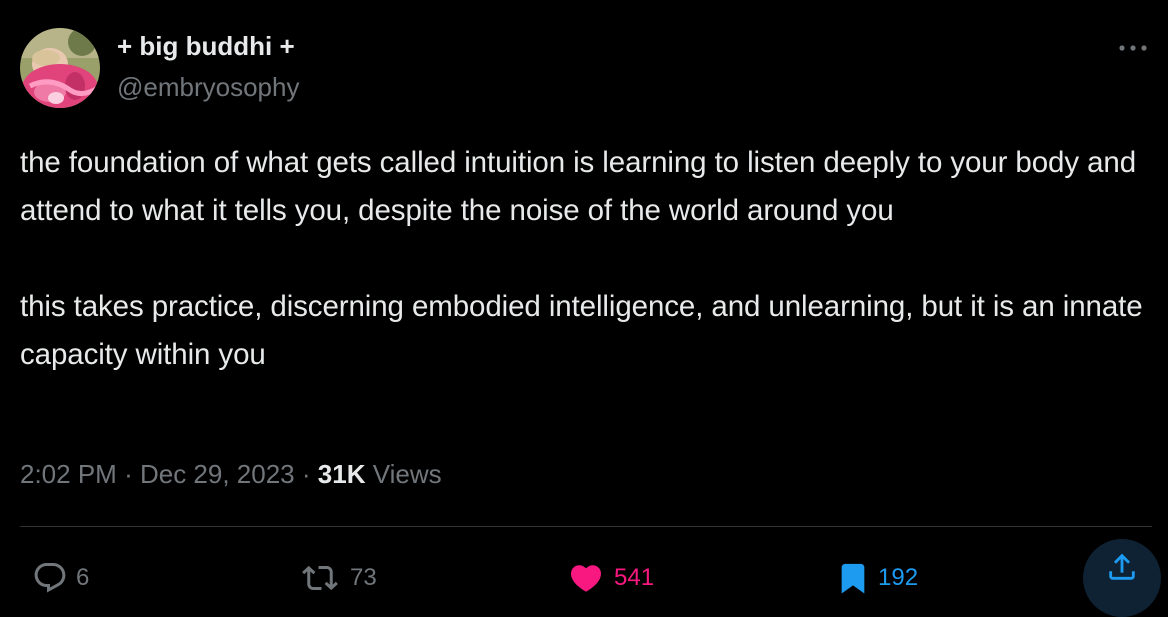 The image size is (1168, 617). What do you see at coordinates (586, 578) in the screenshot?
I see `heart-icon` at bounding box center [586, 578].